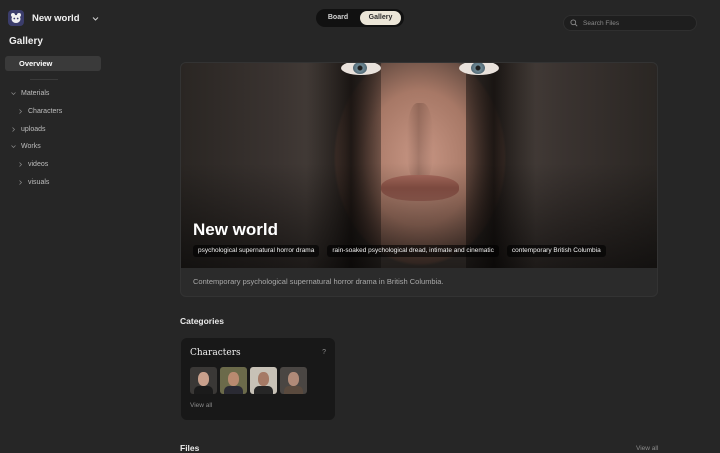 Image resolution: width=720 pixels, height=453 pixels. Describe the element at coordinates (324, 352) in the screenshot. I see `help-icon: ?` at that location.